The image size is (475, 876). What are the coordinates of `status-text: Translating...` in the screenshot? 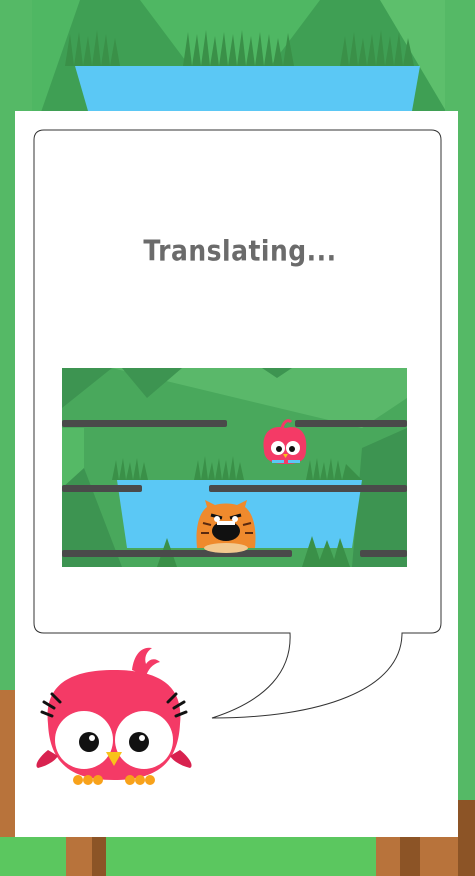 It's located at (240, 250).